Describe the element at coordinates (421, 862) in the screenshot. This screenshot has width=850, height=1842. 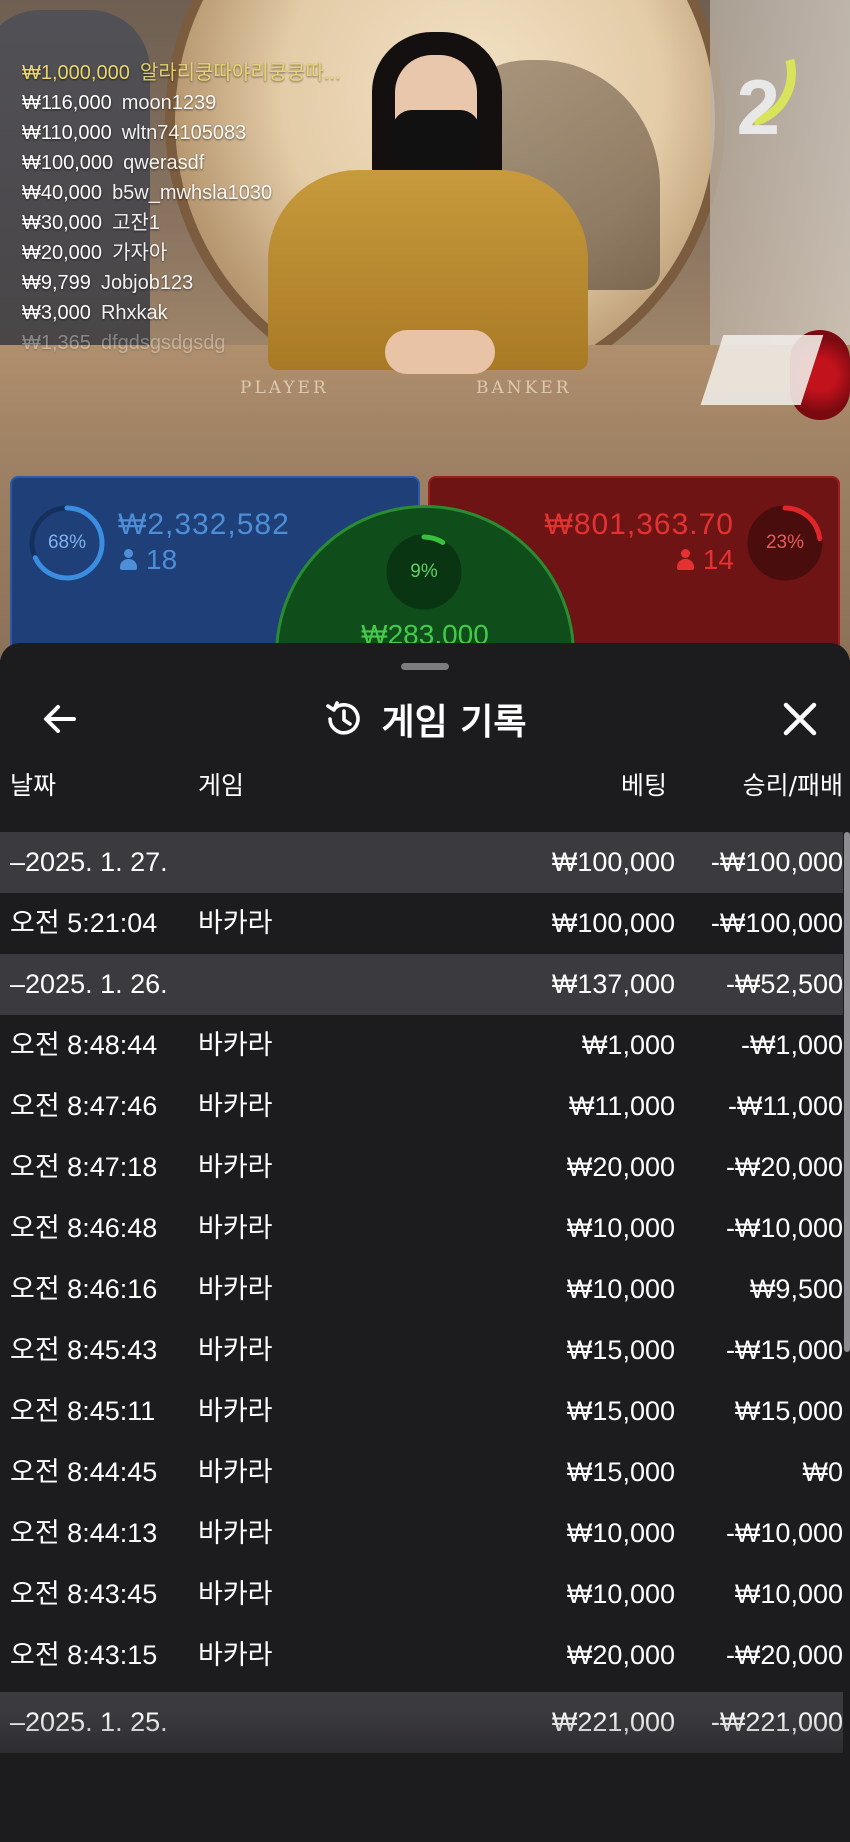
I see `date-group-row: –2025. 1. 27. ₩100,000 -₩100,000` at that location.